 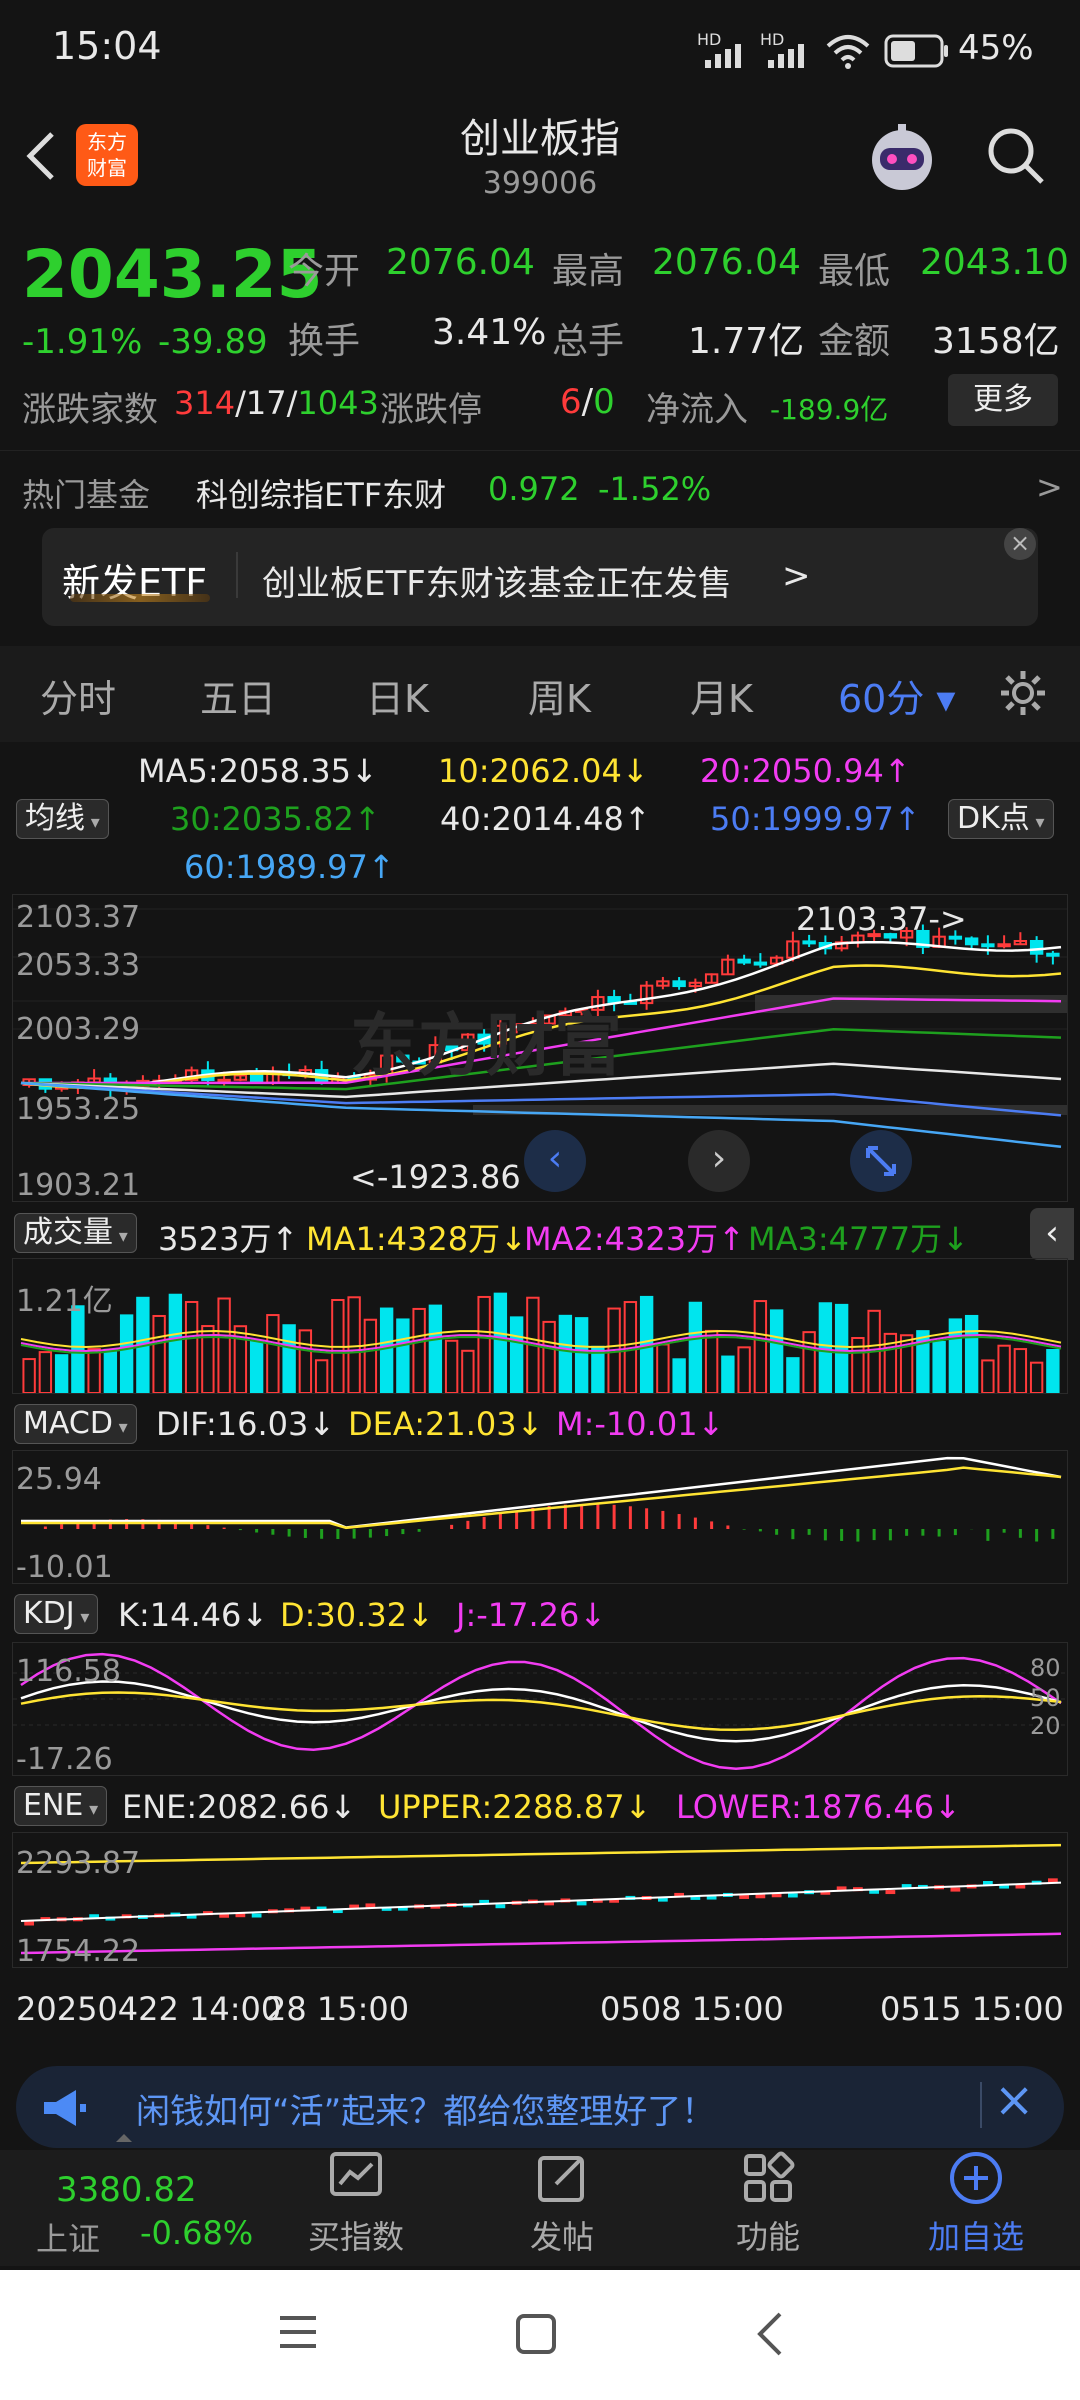 What do you see at coordinates (541, 1943) in the screenshot?
I see `ene-lower-line` at bounding box center [541, 1943].